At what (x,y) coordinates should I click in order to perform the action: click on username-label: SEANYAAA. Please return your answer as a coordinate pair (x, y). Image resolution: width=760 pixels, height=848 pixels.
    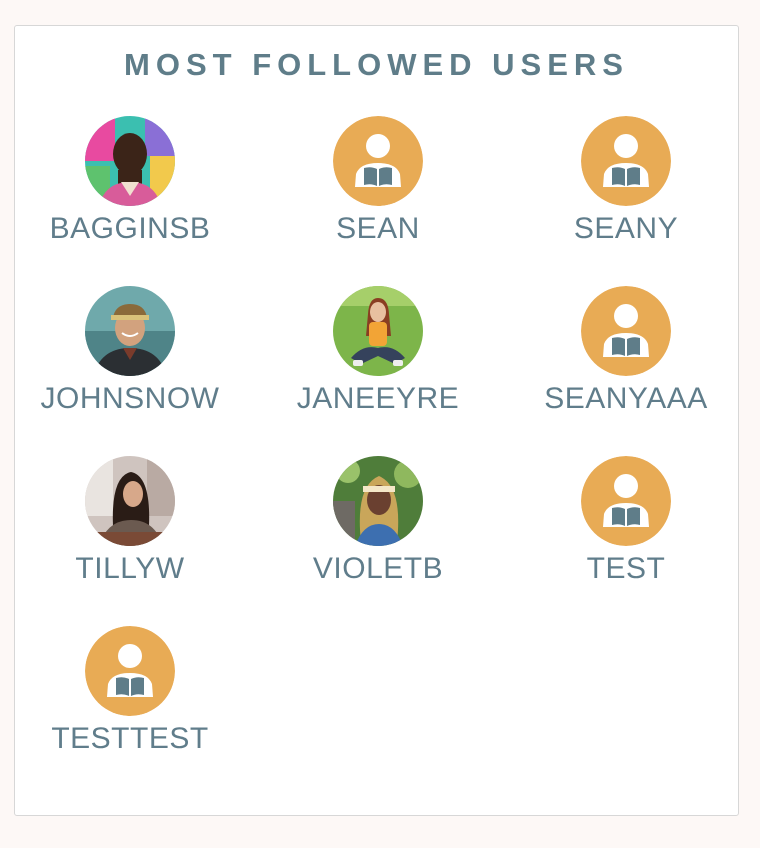
    Looking at the image, I should click on (625, 399).